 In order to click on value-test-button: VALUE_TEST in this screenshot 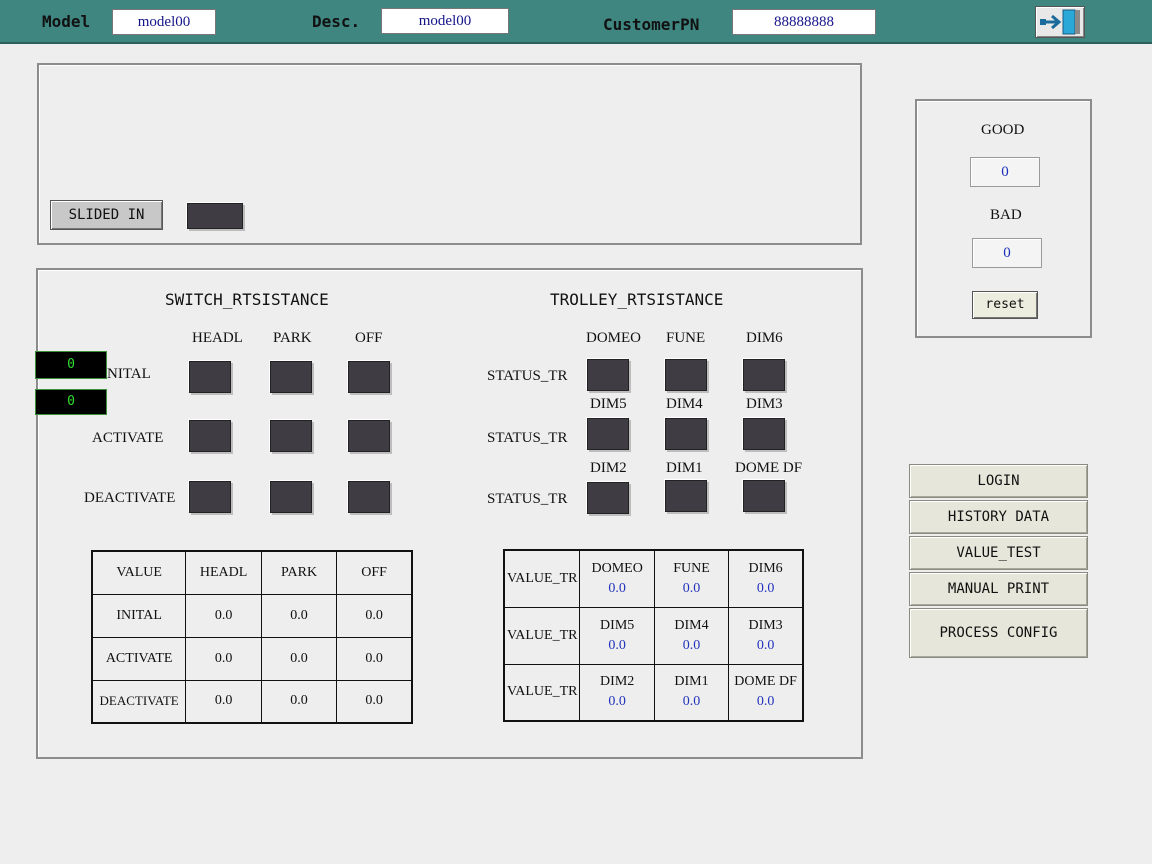, I will do `click(998, 553)`.